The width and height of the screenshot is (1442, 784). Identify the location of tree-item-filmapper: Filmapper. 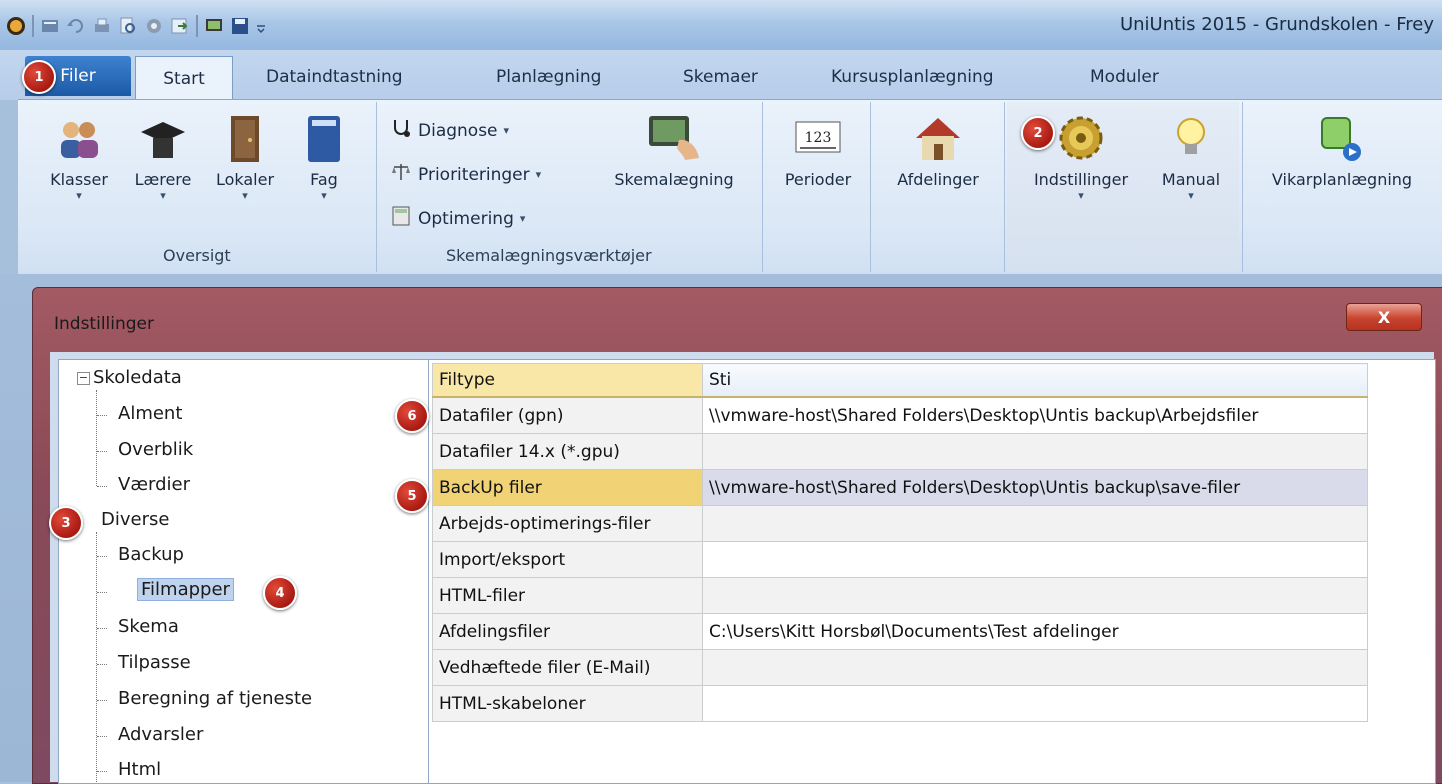
(185, 589).